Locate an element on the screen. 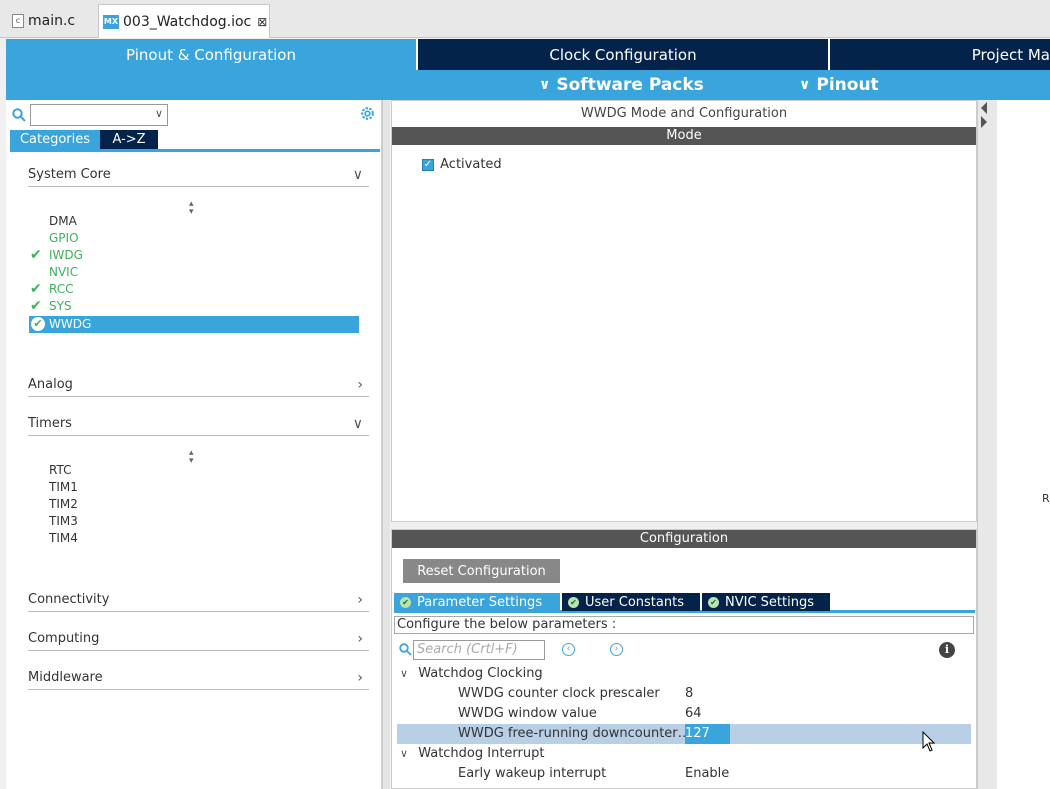 Image resolution: width=1050 pixels, height=789 pixels. list-item-wwdg: ✔ WWDG is located at coordinates (194, 324).